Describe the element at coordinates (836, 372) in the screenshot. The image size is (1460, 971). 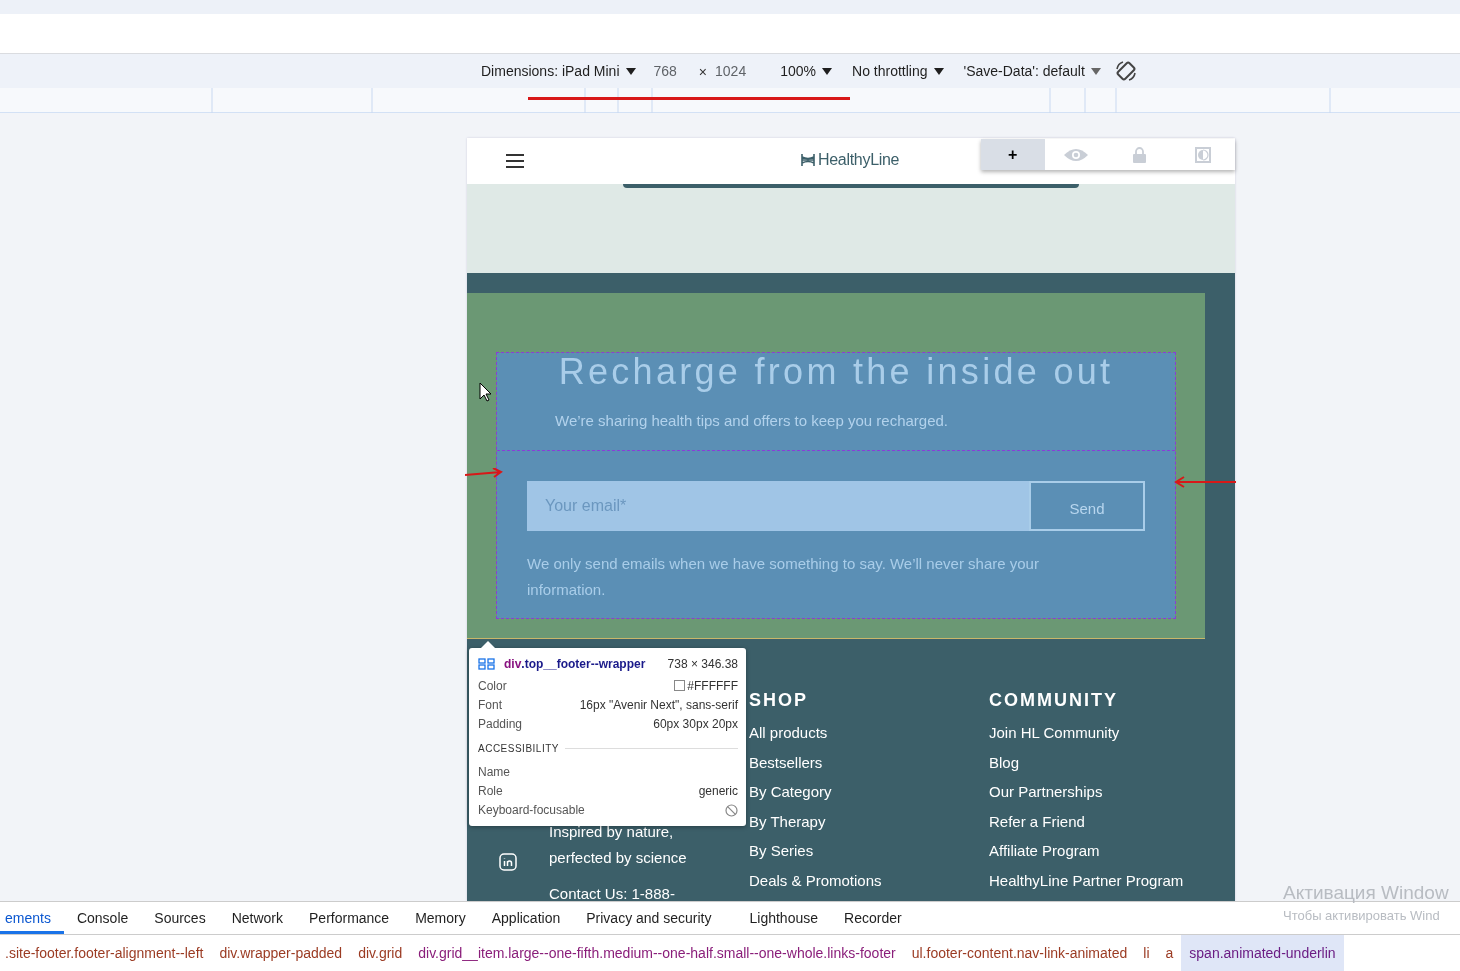
I see `newsletter-title: Recharge from the inside out` at that location.